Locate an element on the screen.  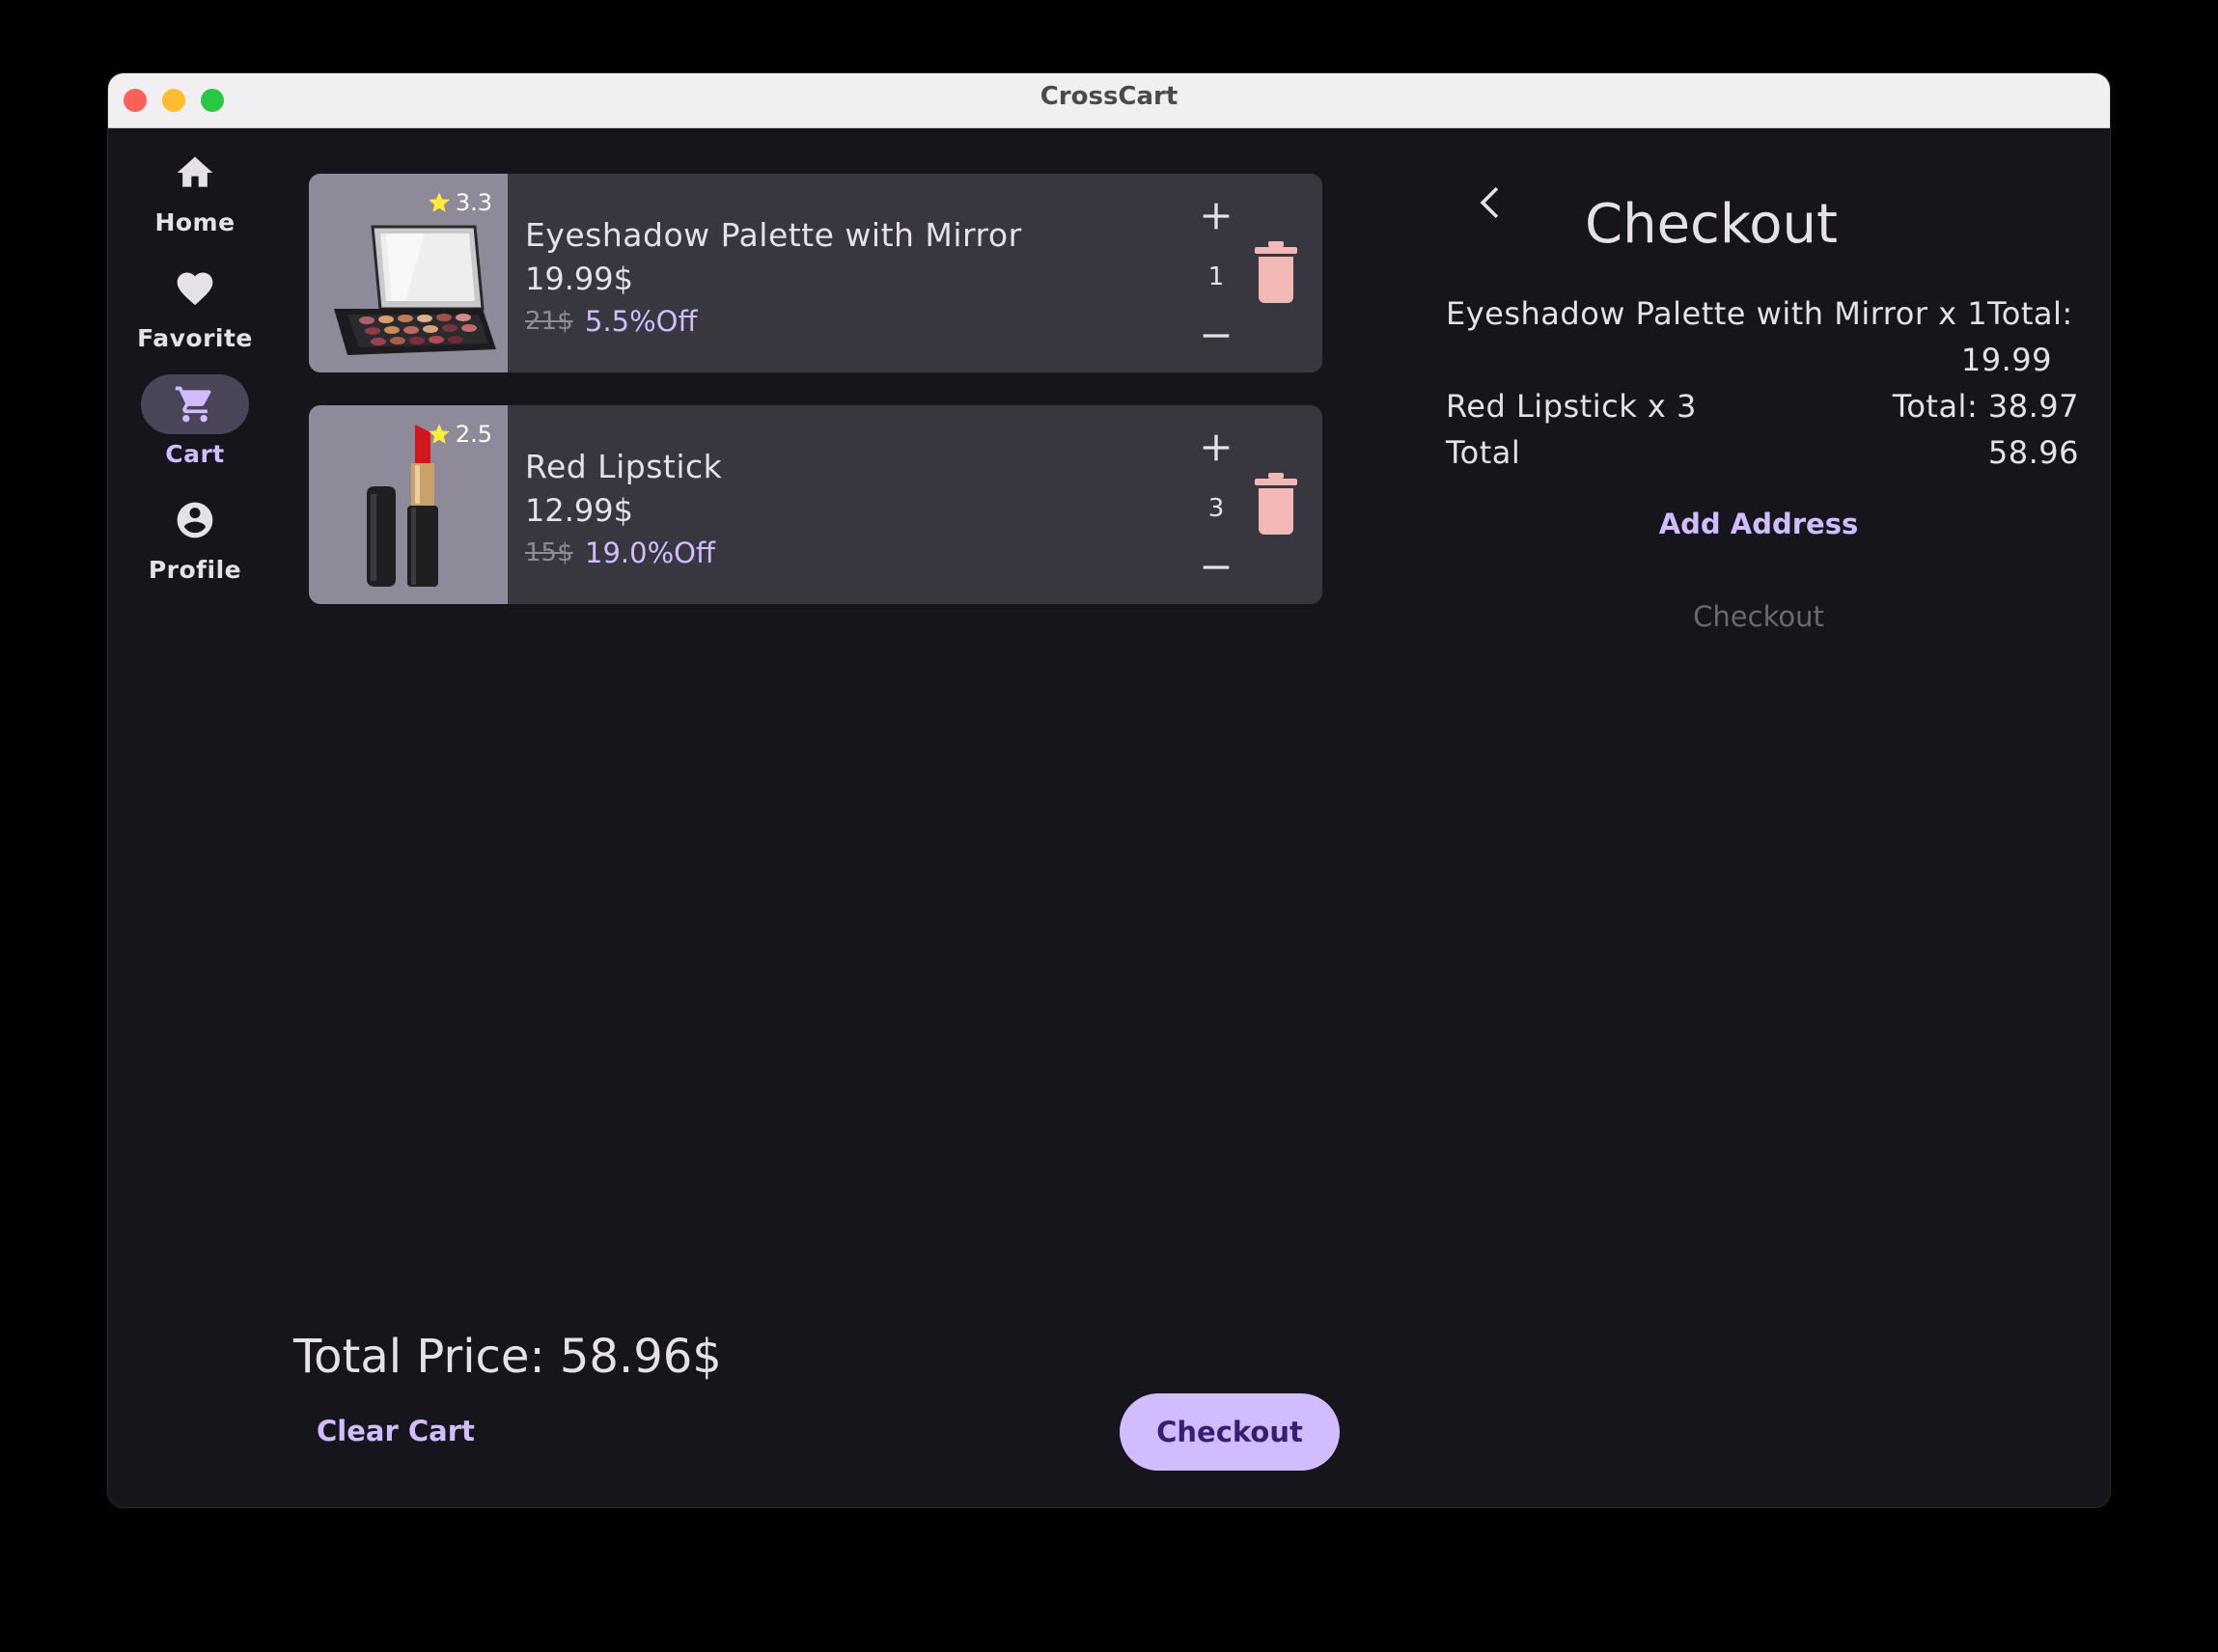
nav-pill-home is located at coordinates (195, 173).